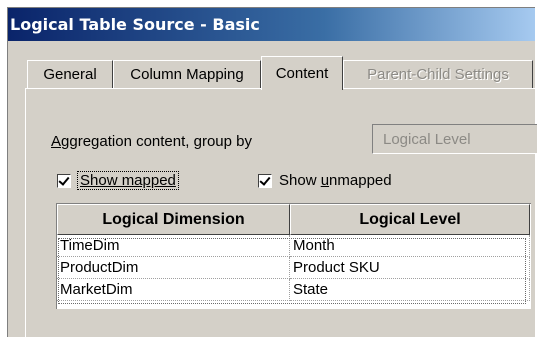 Image resolution: width=537 pixels, height=348 pixels. I want to click on column-header-logical-level: Logical Level, so click(410, 219).